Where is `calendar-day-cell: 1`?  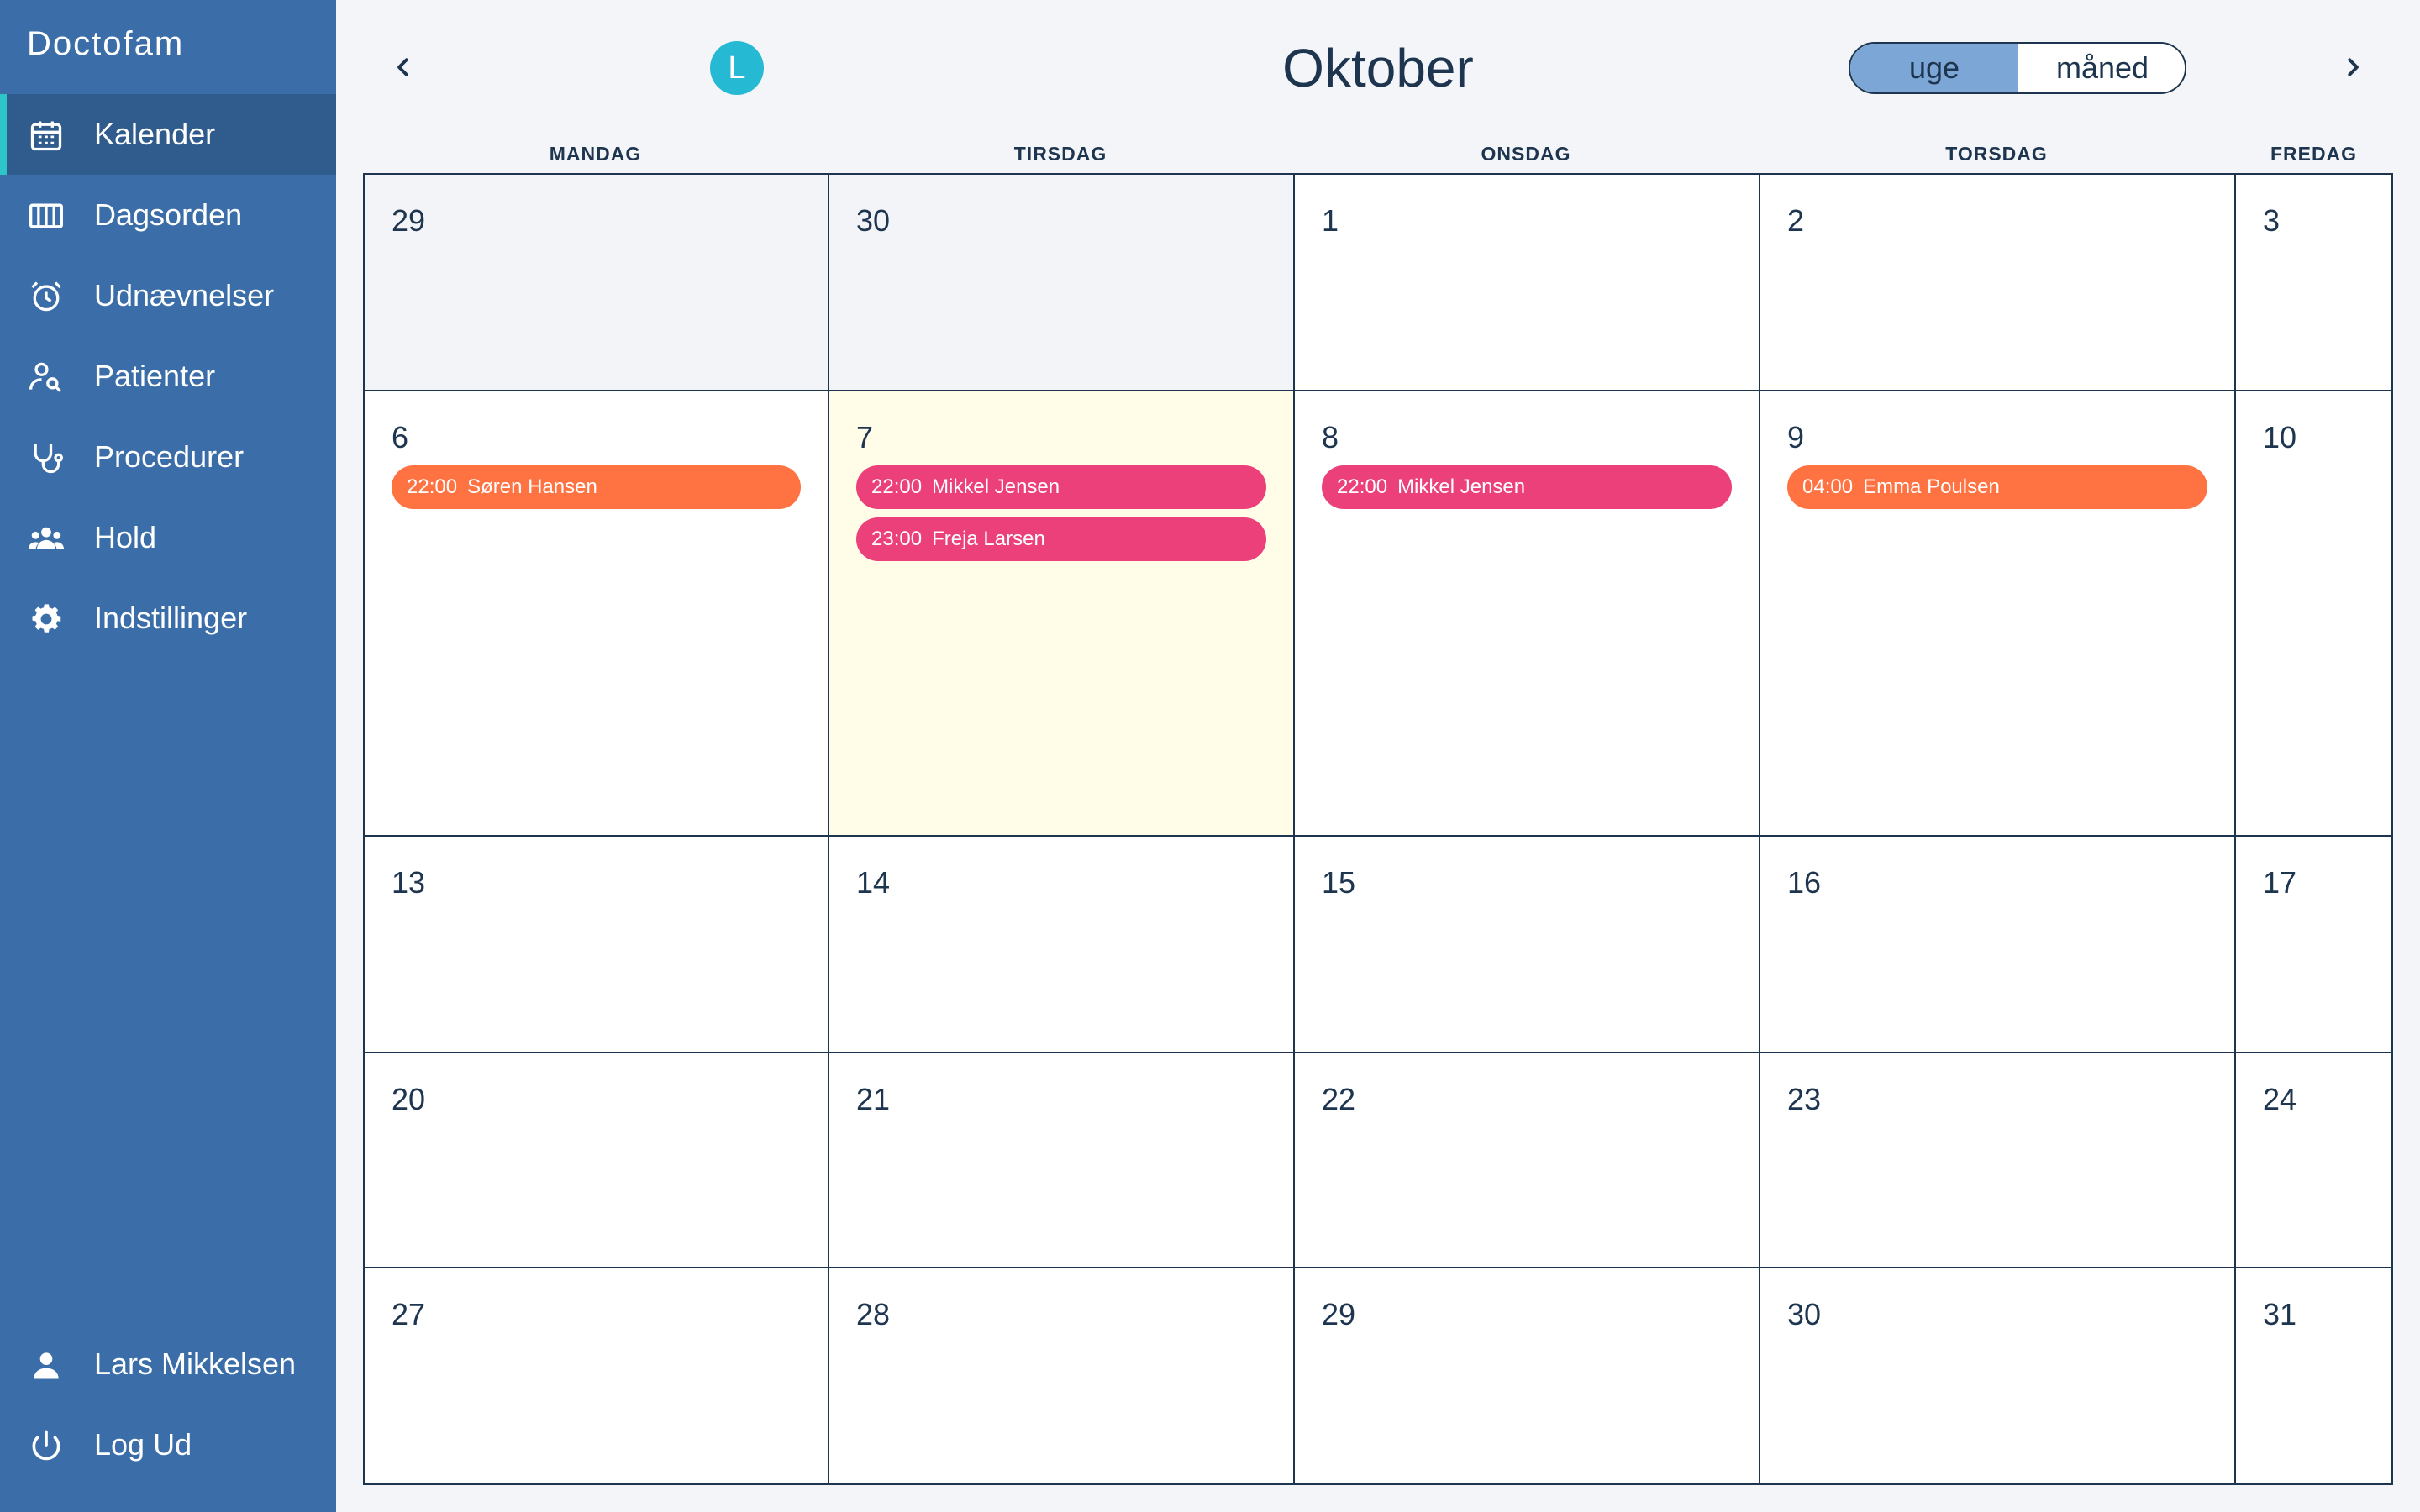
calendar-day-cell: 1 is located at coordinates (1528, 283).